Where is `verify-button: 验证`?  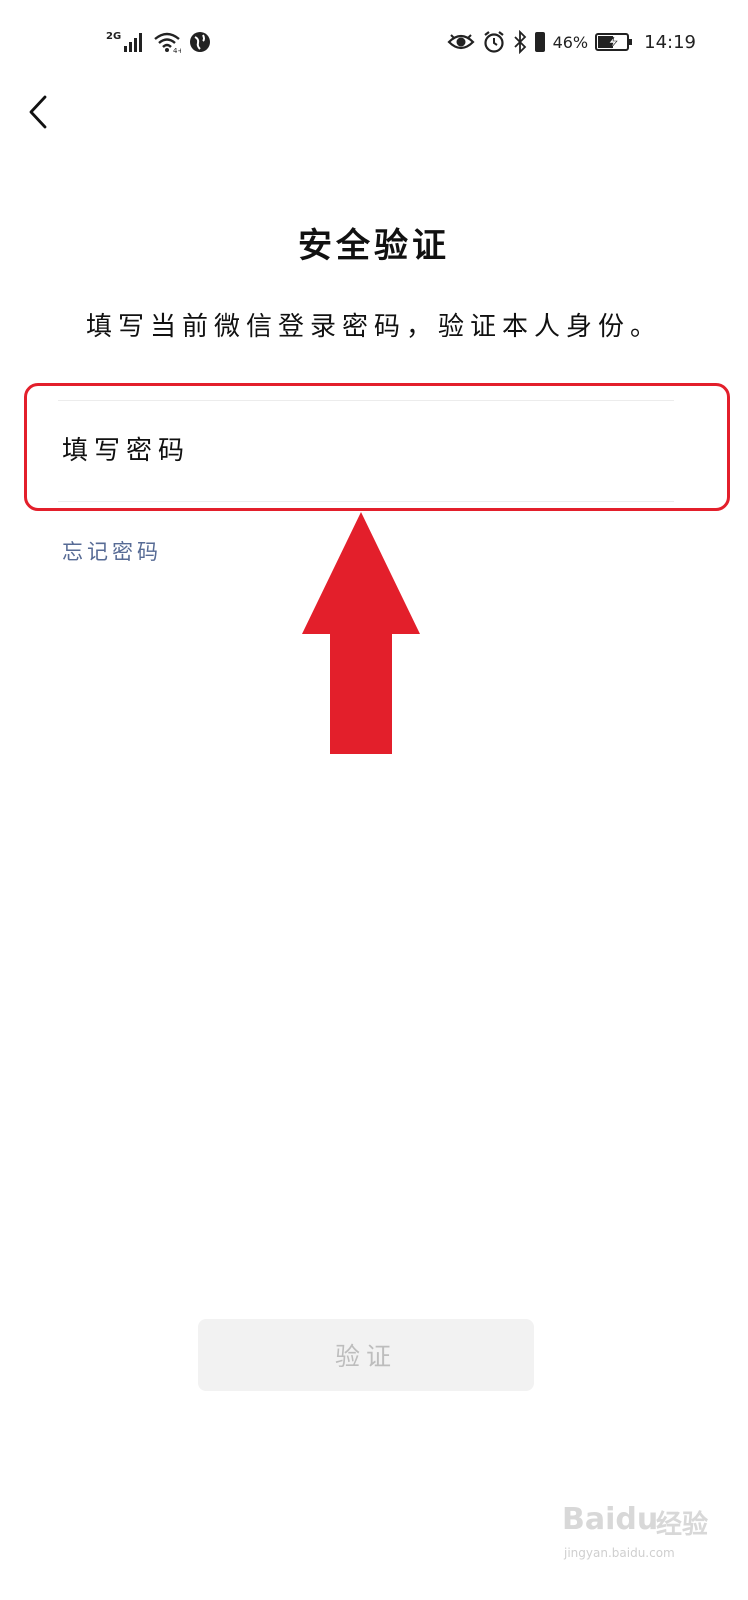
verify-button: 验证 is located at coordinates (366, 1355).